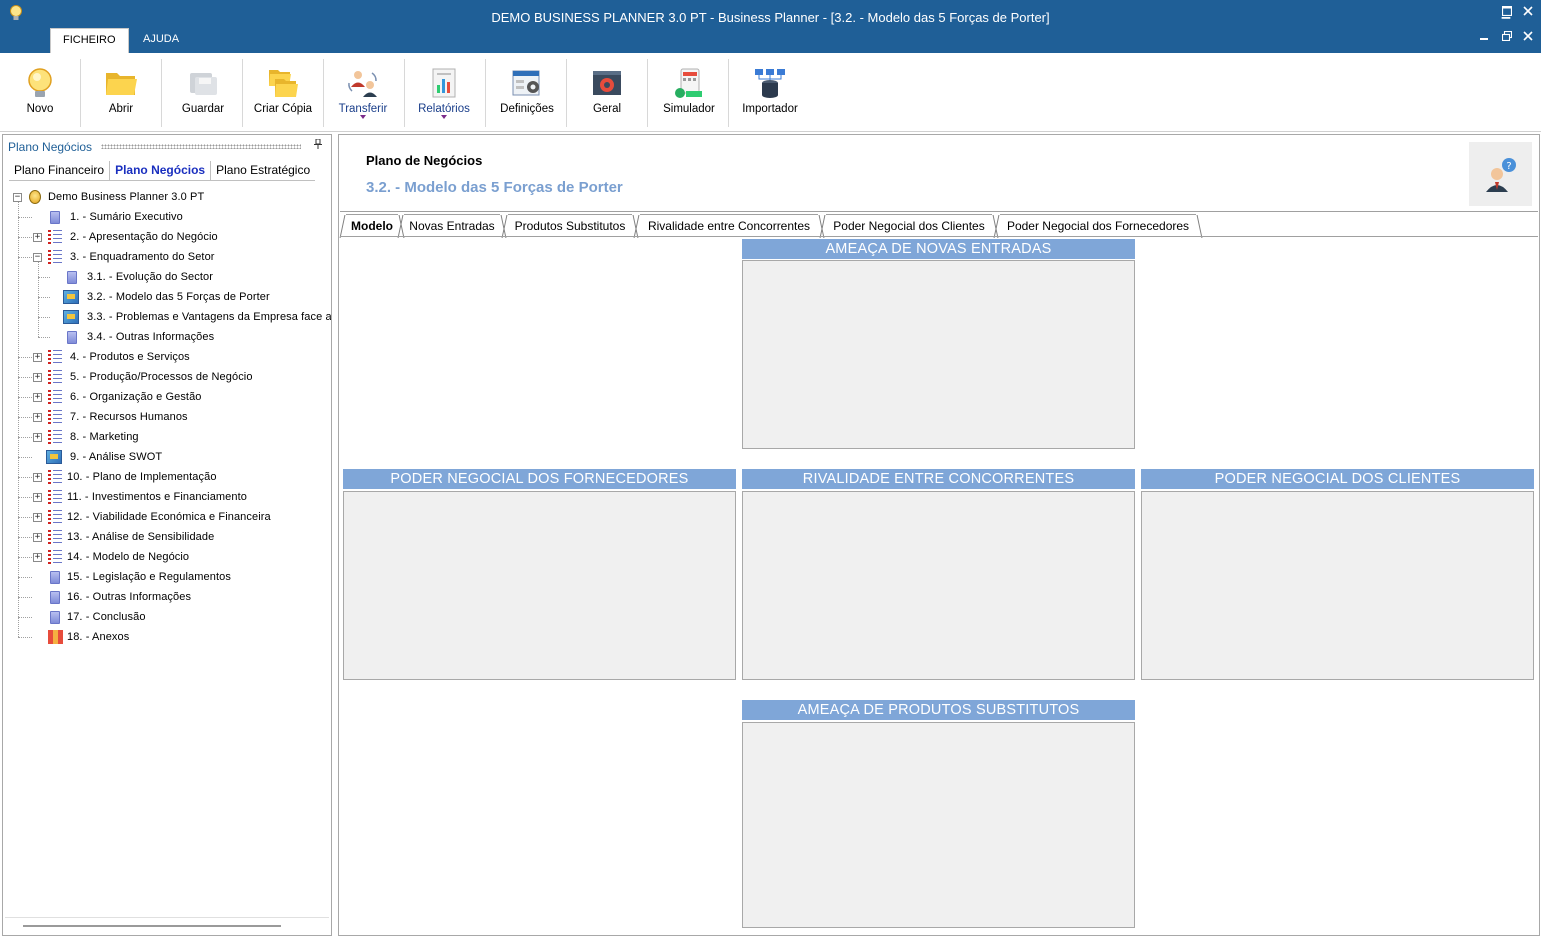 Image resolution: width=1541 pixels, height=937 pixels. I want to click on tree-item: +6. - Organização e Gestão, so click(167, 397).